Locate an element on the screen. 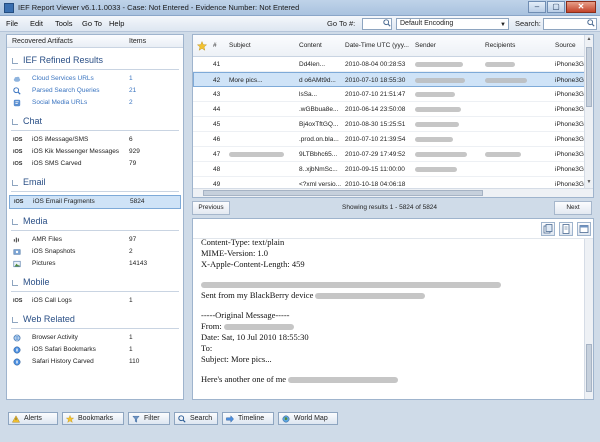  group-divider is located at coordinates (95, 328).